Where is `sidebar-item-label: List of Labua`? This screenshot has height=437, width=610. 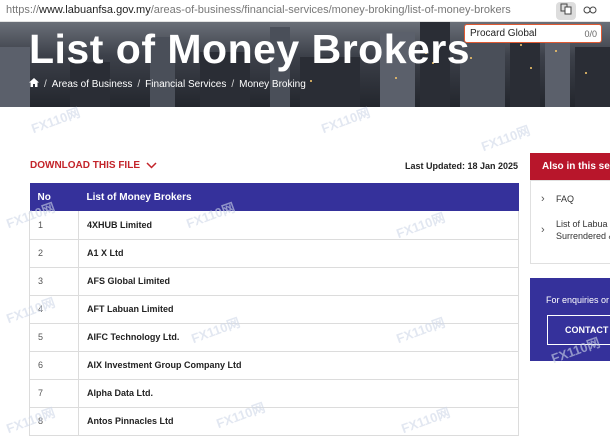
sidebar-item-label: List of Labua is located at coordinates (582, 224).